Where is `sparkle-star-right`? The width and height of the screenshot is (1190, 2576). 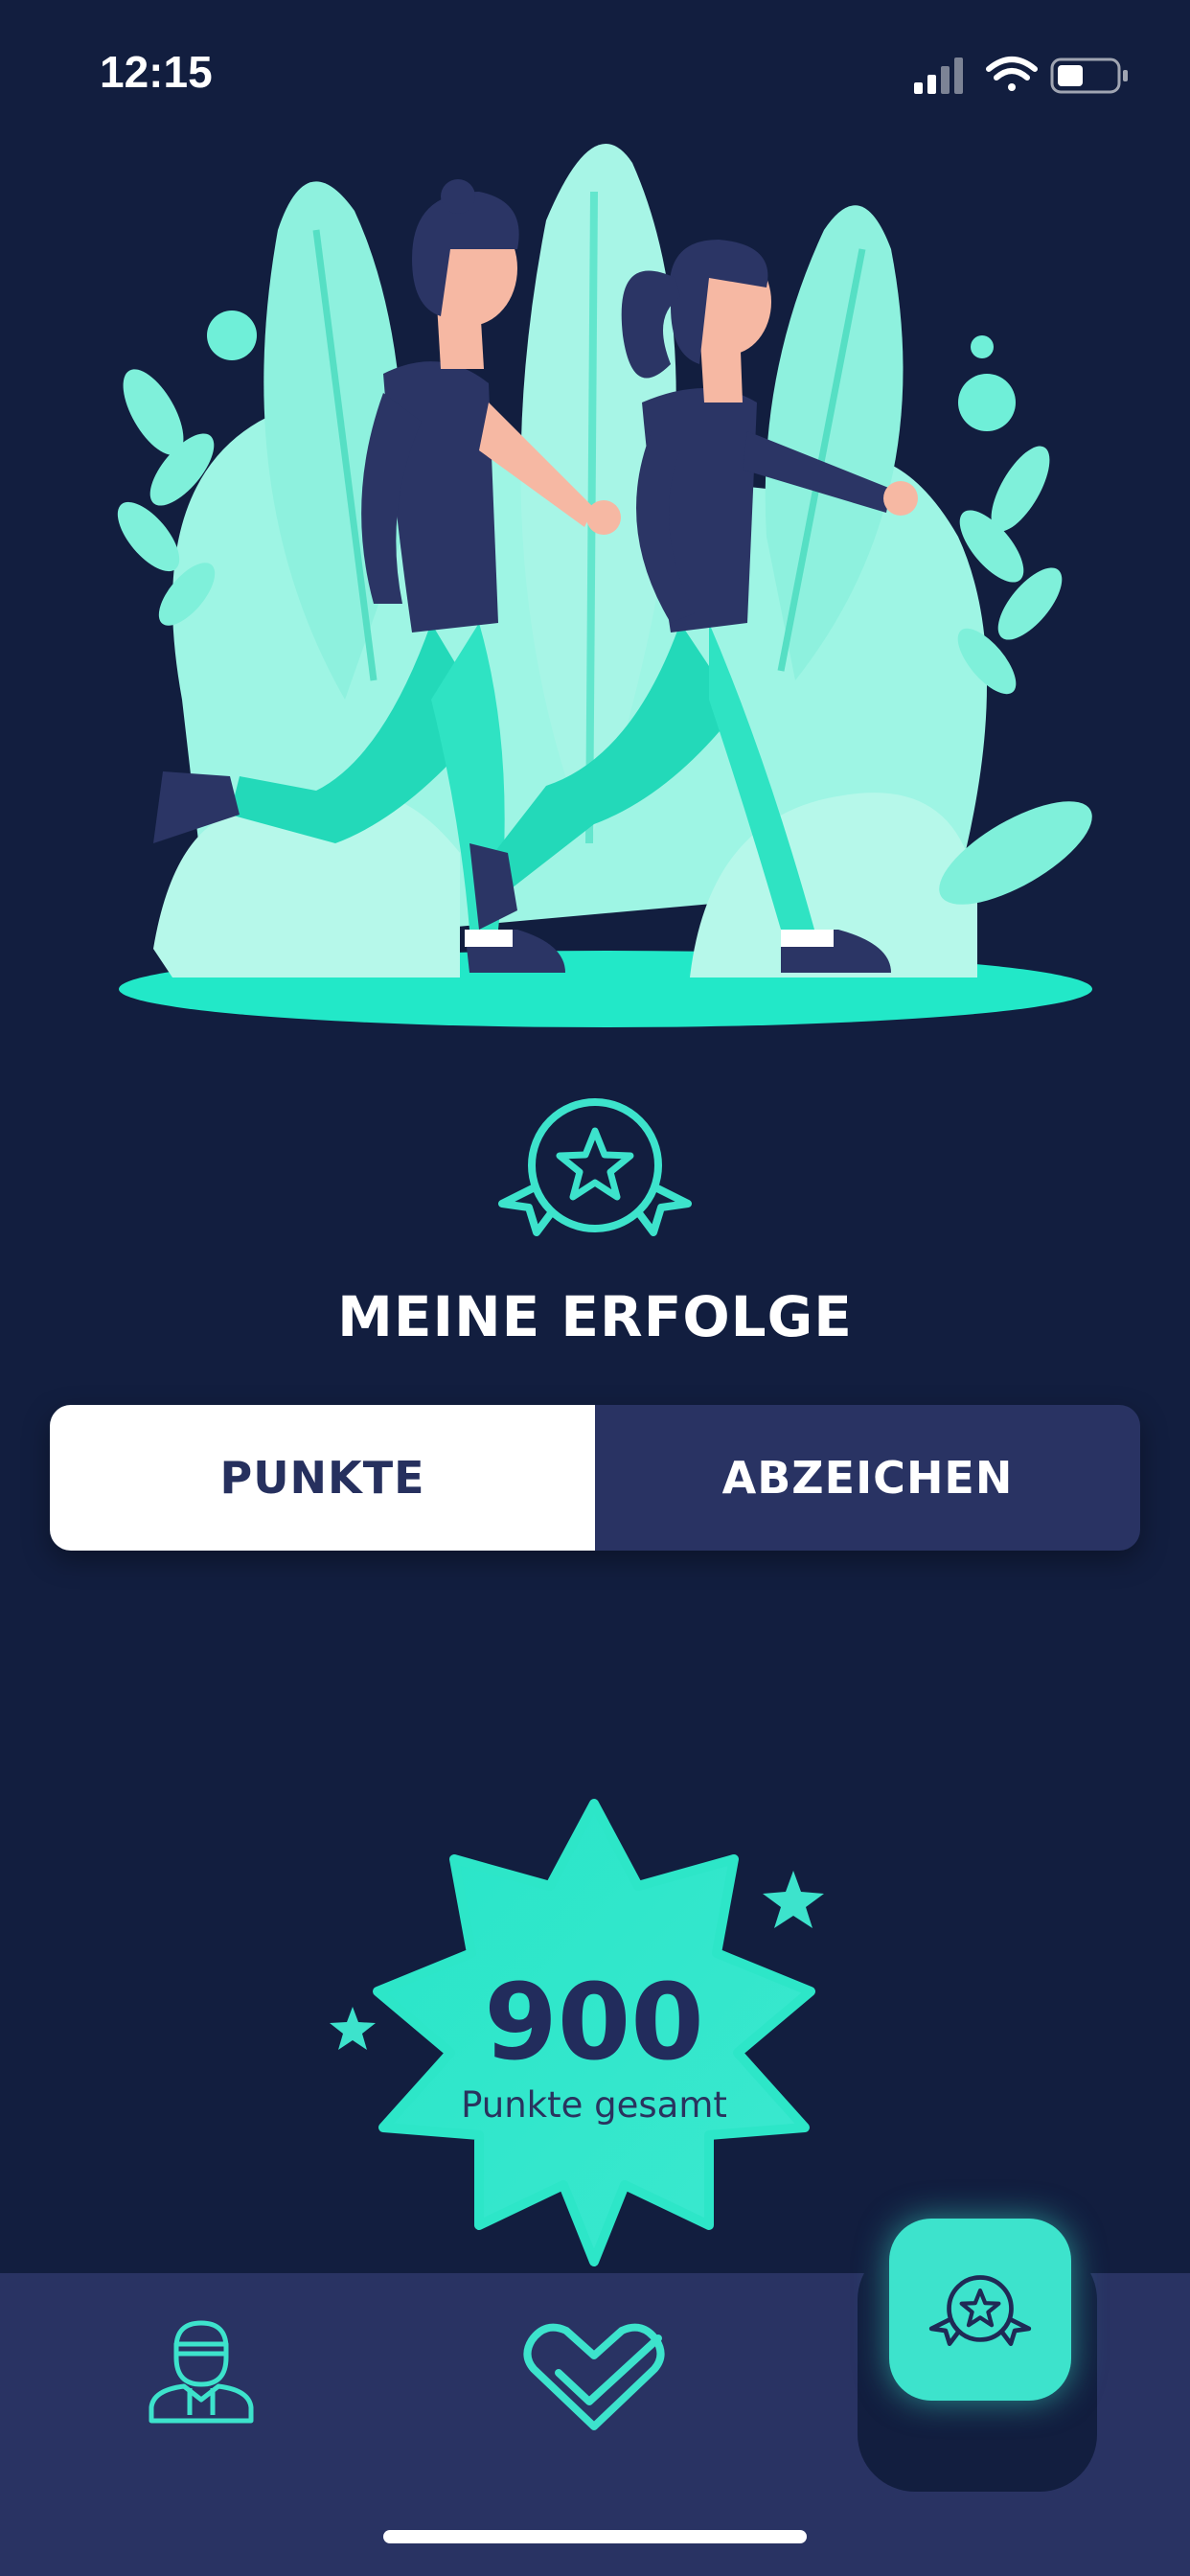
sparkle-star-right is located at coordinates (794, 1899).